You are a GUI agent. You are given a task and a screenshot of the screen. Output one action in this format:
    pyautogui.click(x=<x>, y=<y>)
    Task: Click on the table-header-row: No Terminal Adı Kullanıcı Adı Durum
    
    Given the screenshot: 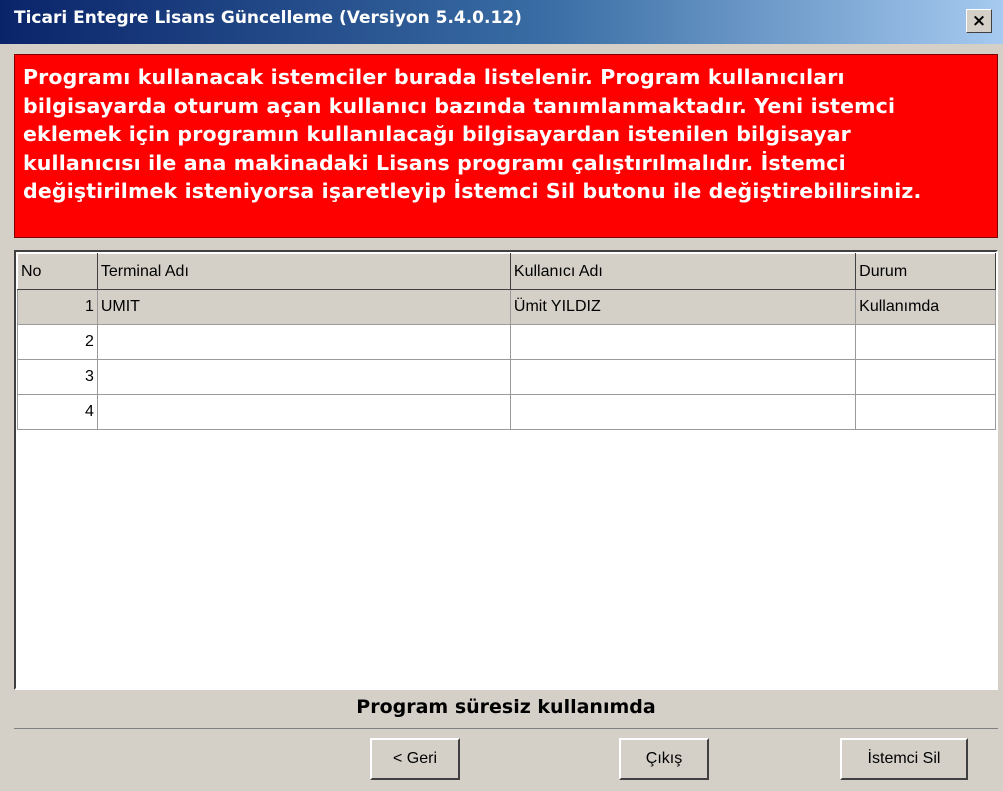 What is the action you would take?
    pyautogui.click(x=506, y=271)
    